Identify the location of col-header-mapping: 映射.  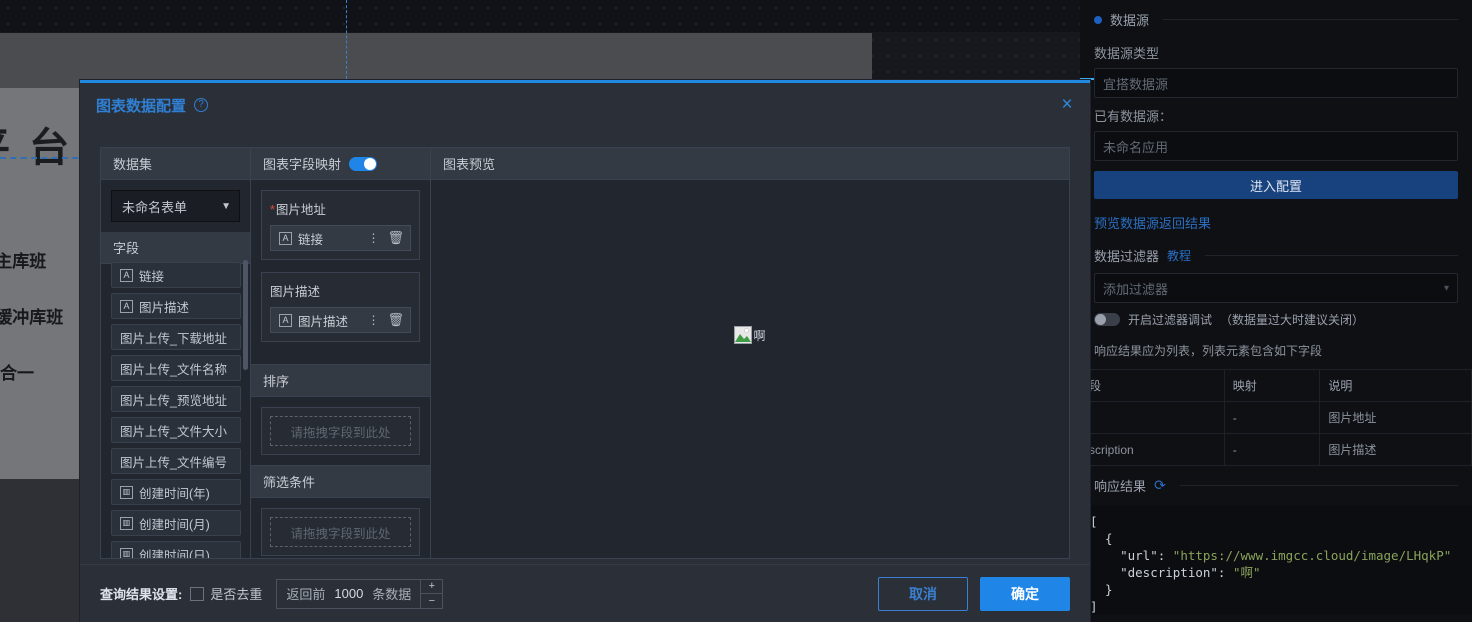
(1272, 385).